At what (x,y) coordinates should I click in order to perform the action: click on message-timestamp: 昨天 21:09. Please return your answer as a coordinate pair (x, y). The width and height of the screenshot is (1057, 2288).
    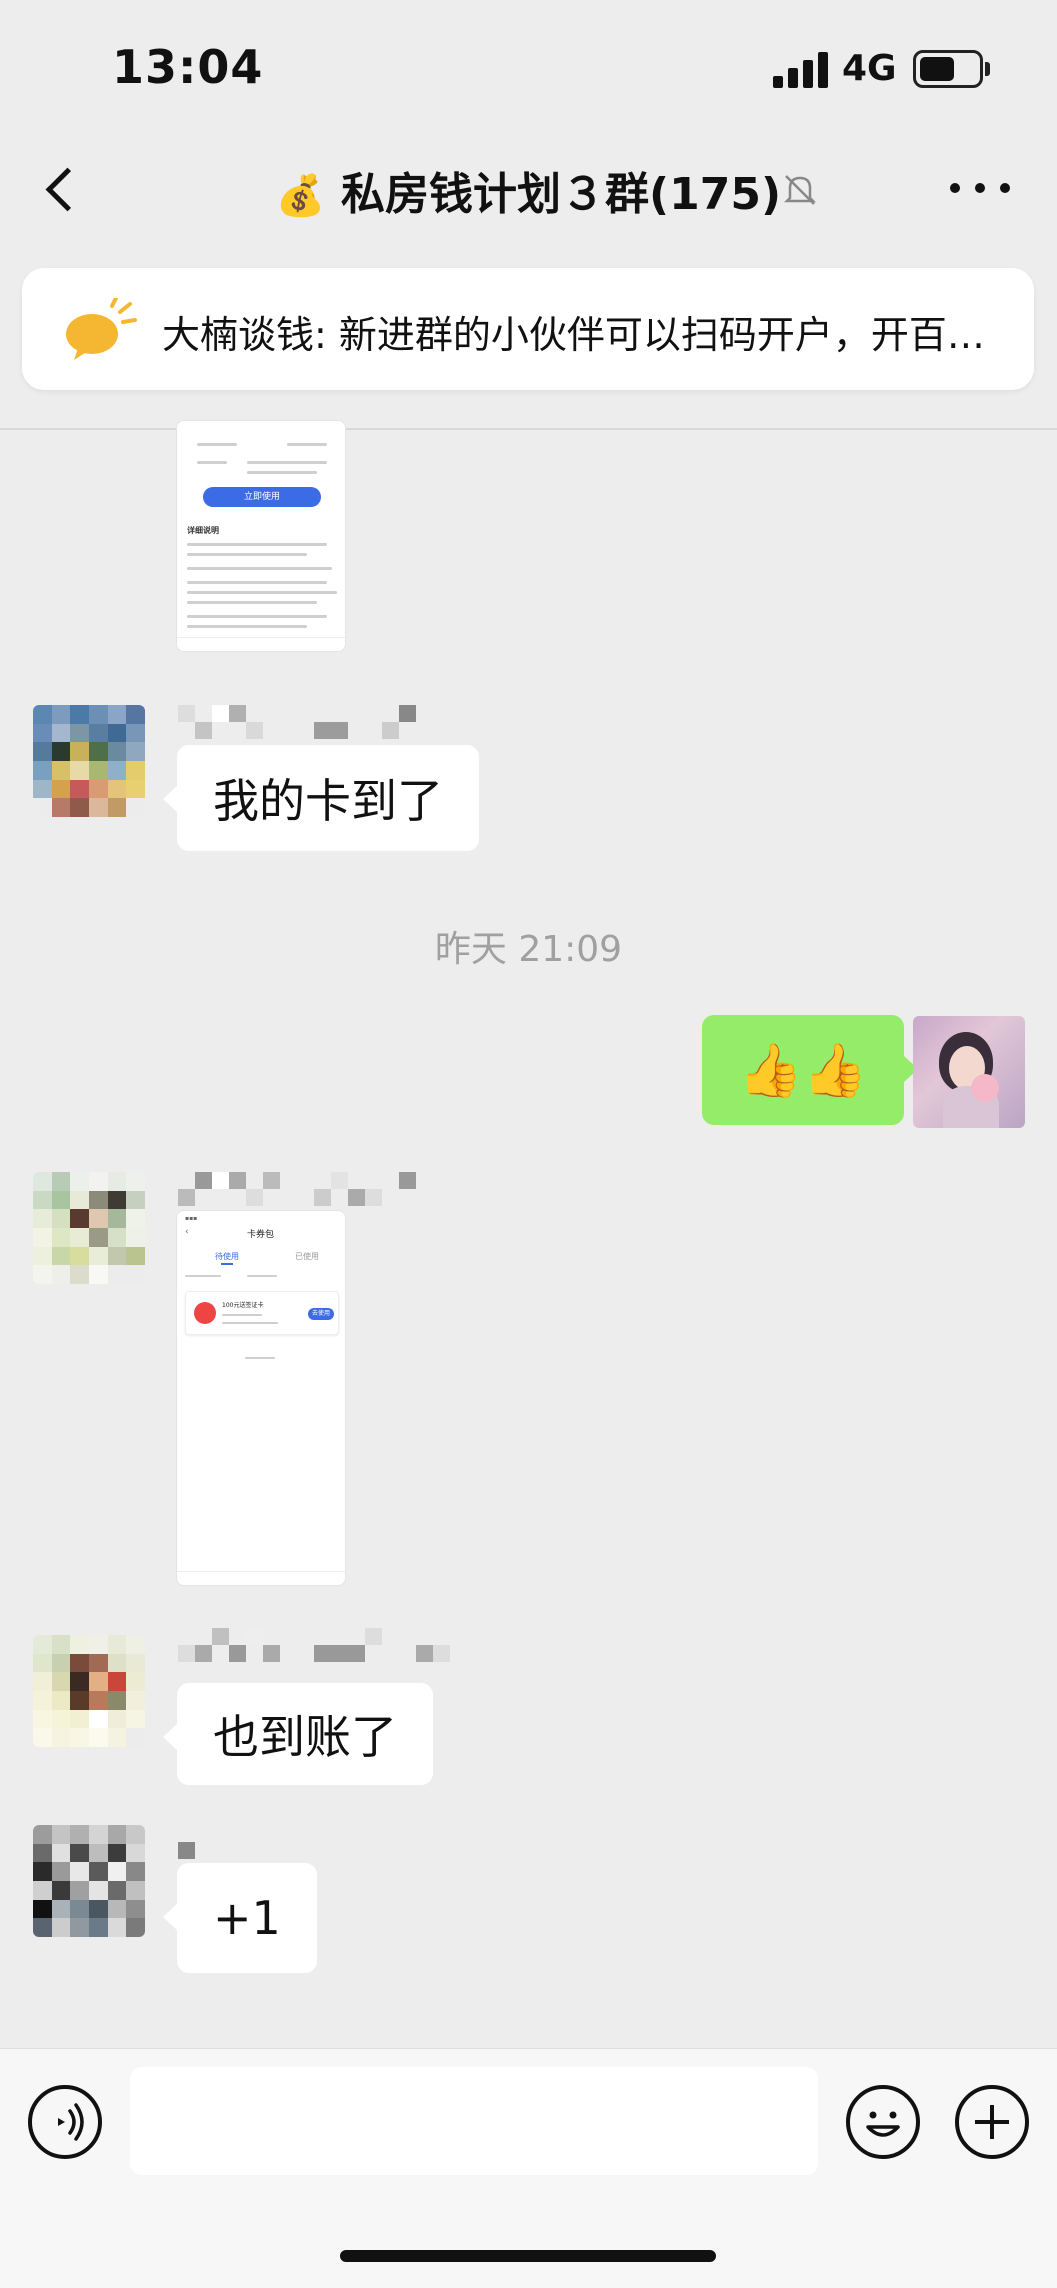
    Looking at the image, I should click on (528, 949).